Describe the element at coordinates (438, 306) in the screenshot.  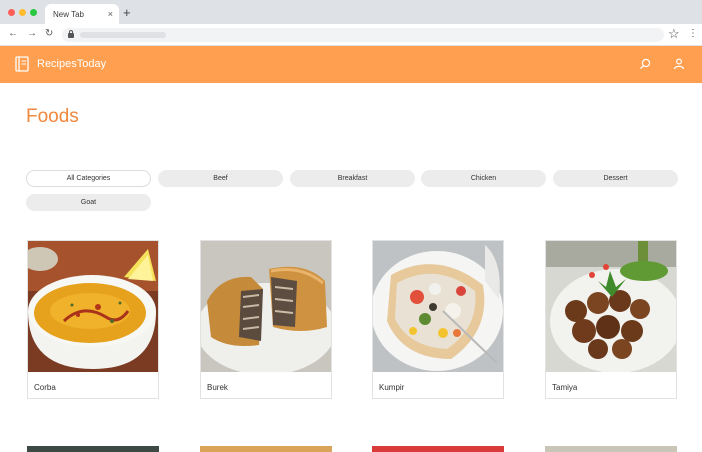
I see `food-image-kumpir` at that location.